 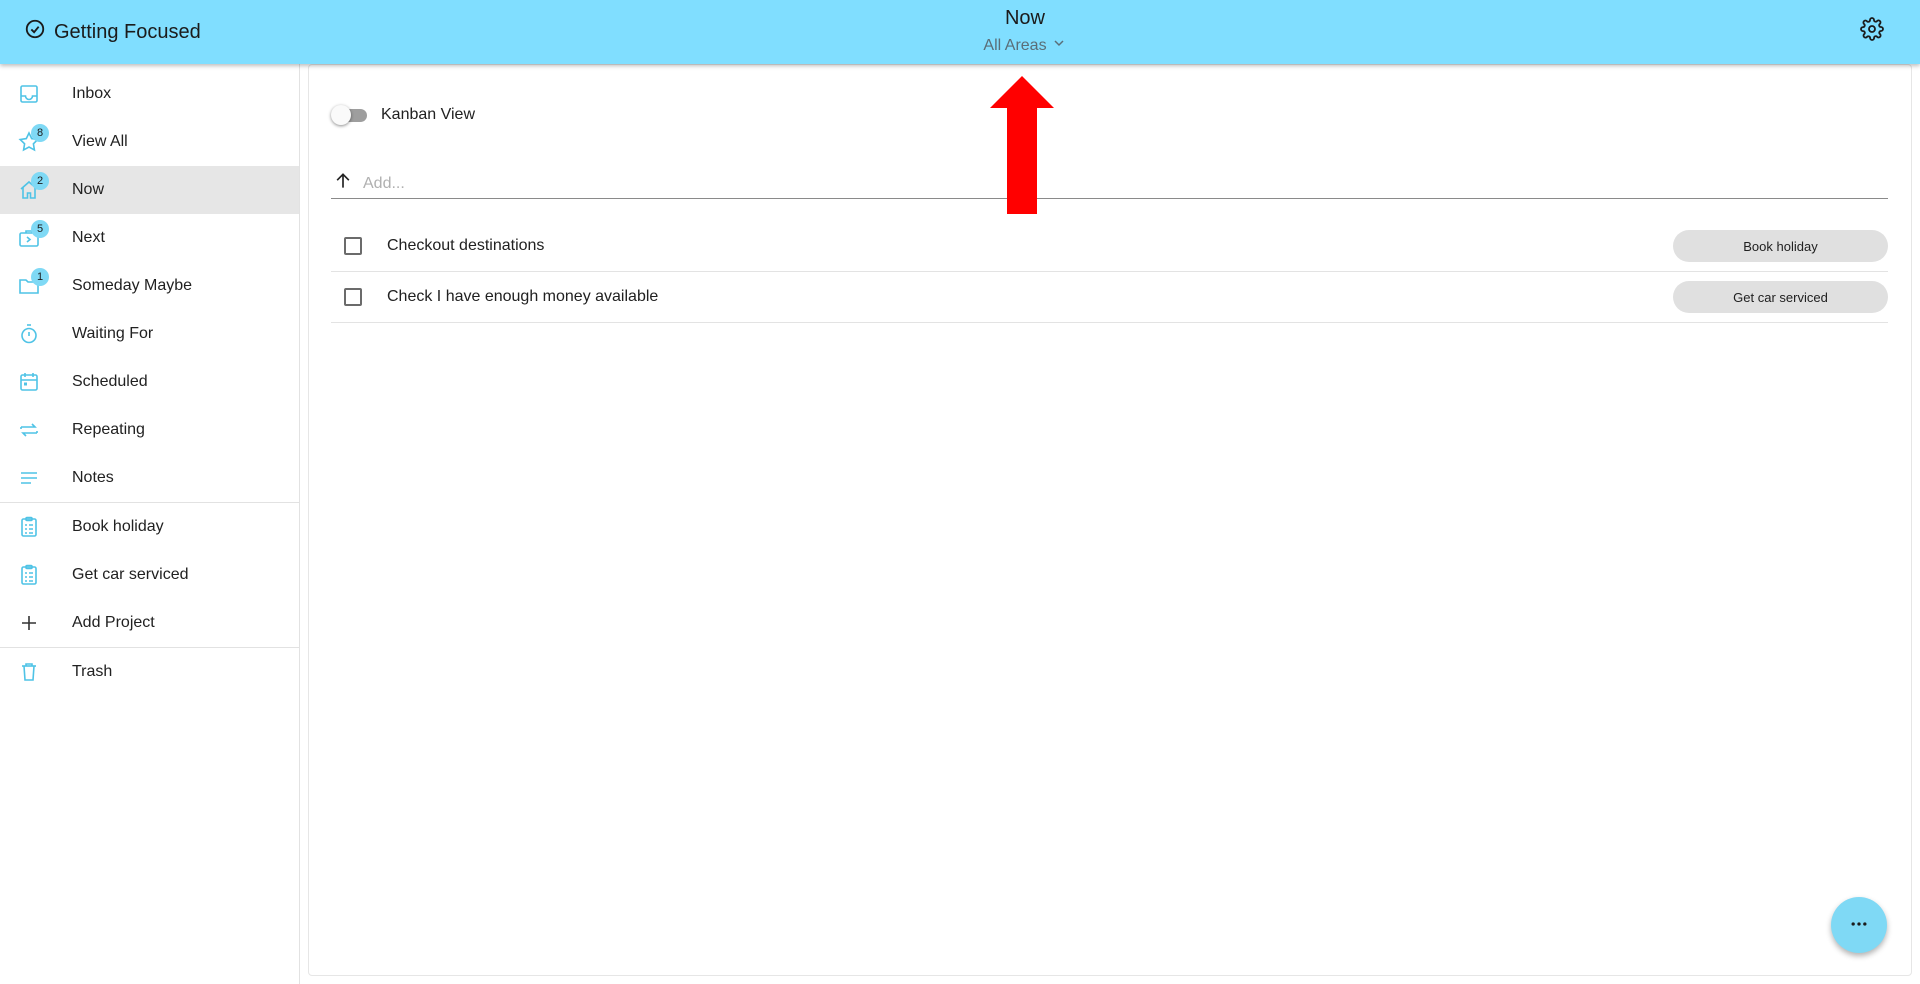 What do you see at coordinates (40, 277) in the screenshot?
I see `count-badge: 1` at bounding box center [40, 277].